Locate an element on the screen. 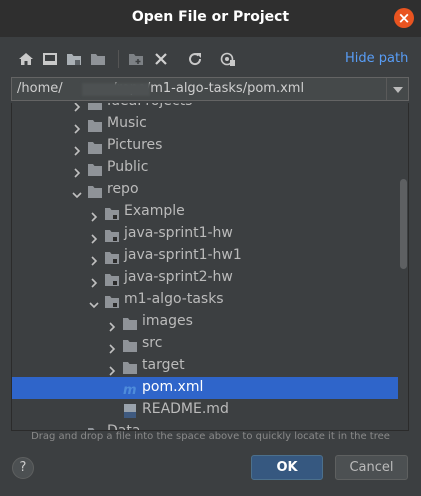 Image resolution: width=421 pixels, height=496 pixels. tree-row: java-sprint2-hw is located at coordinates (205, 278).